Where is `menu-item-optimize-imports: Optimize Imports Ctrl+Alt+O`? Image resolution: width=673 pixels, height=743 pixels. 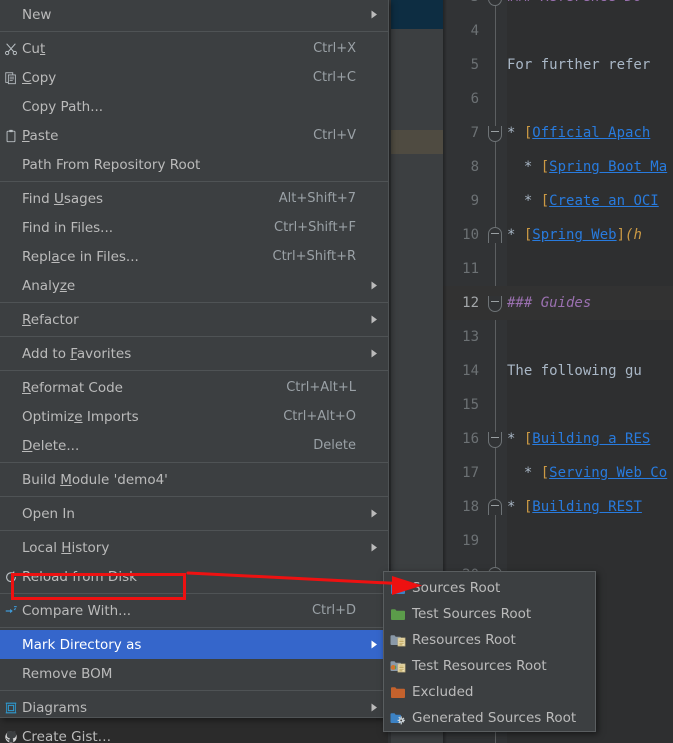 menu-item-optimize-imports: Optimize Imports Ctrl+Alt+O is located at coordinates (194, 416).